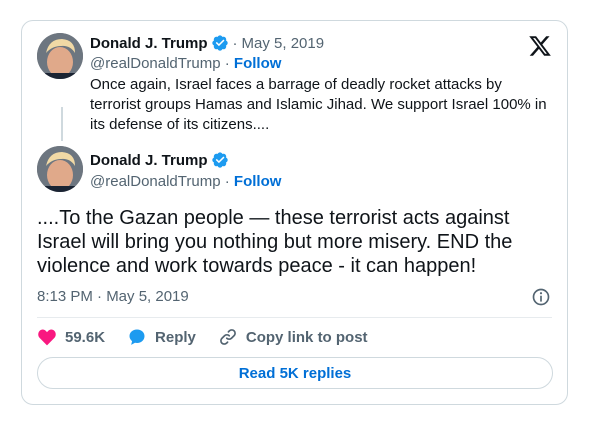  I want to click on reply-button: Reply, so click(161, 337).